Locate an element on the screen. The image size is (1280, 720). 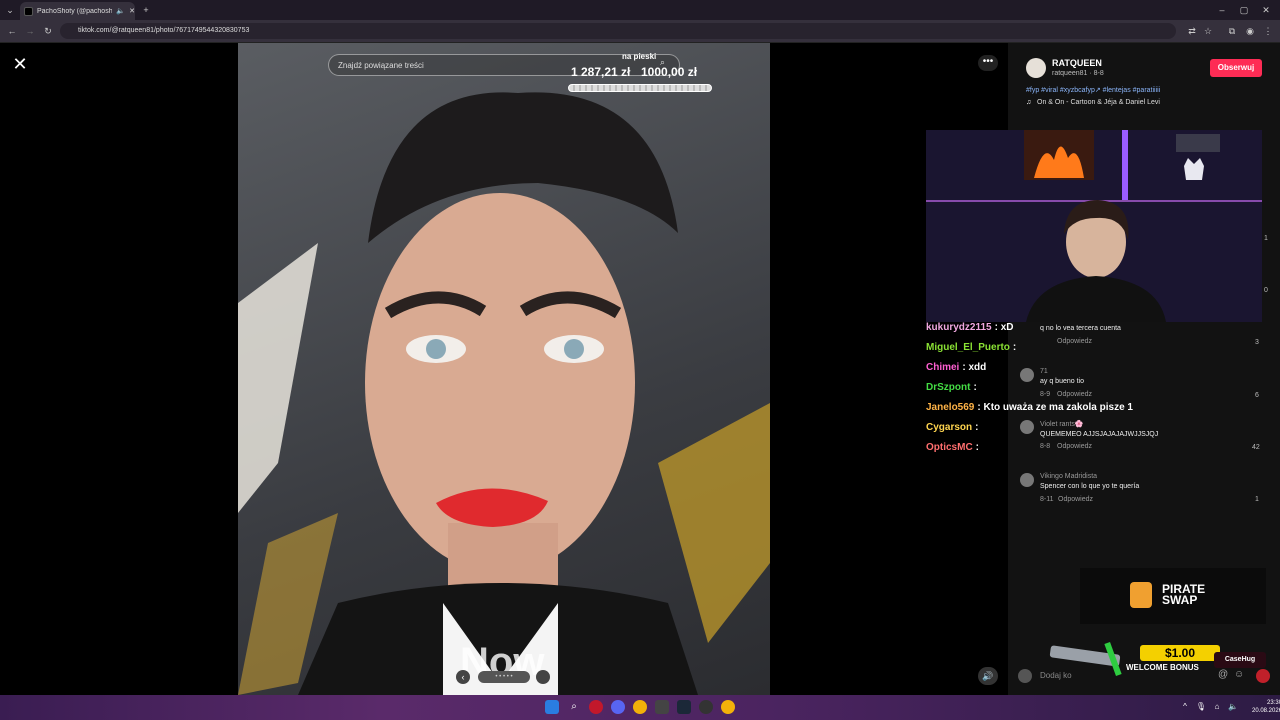
tiktok-favicon-icon is located at coordinates (28, 11).